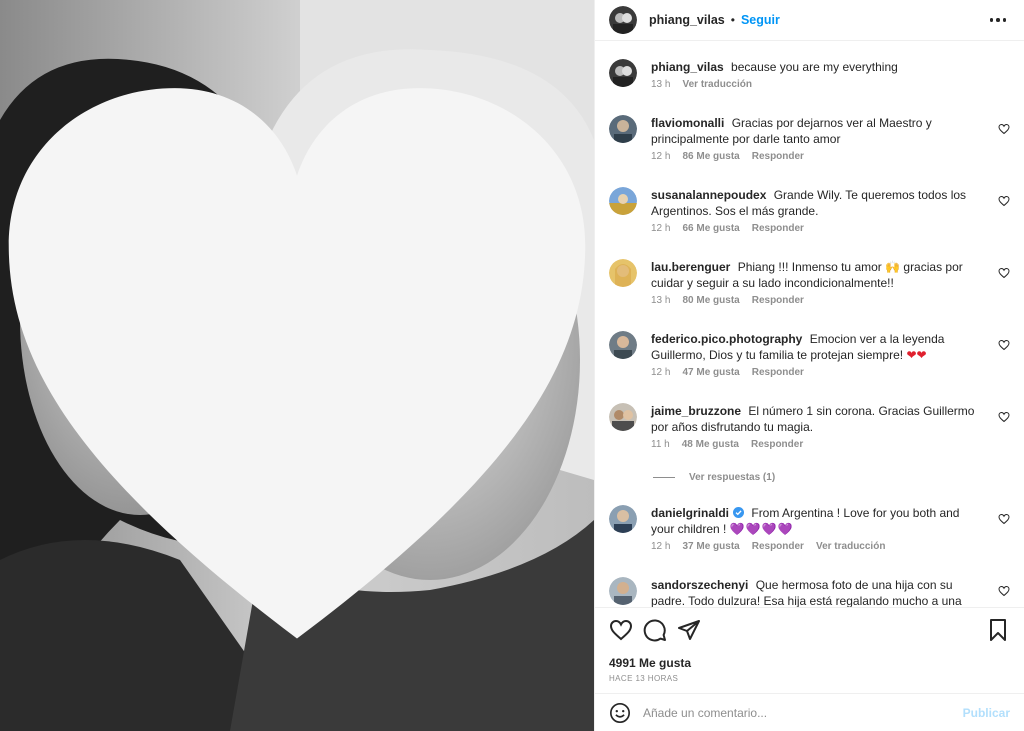 The width and height of the screenshot is (1024, 731). I want to click on comment-username: federico.pico.photography, so click(726, 339).